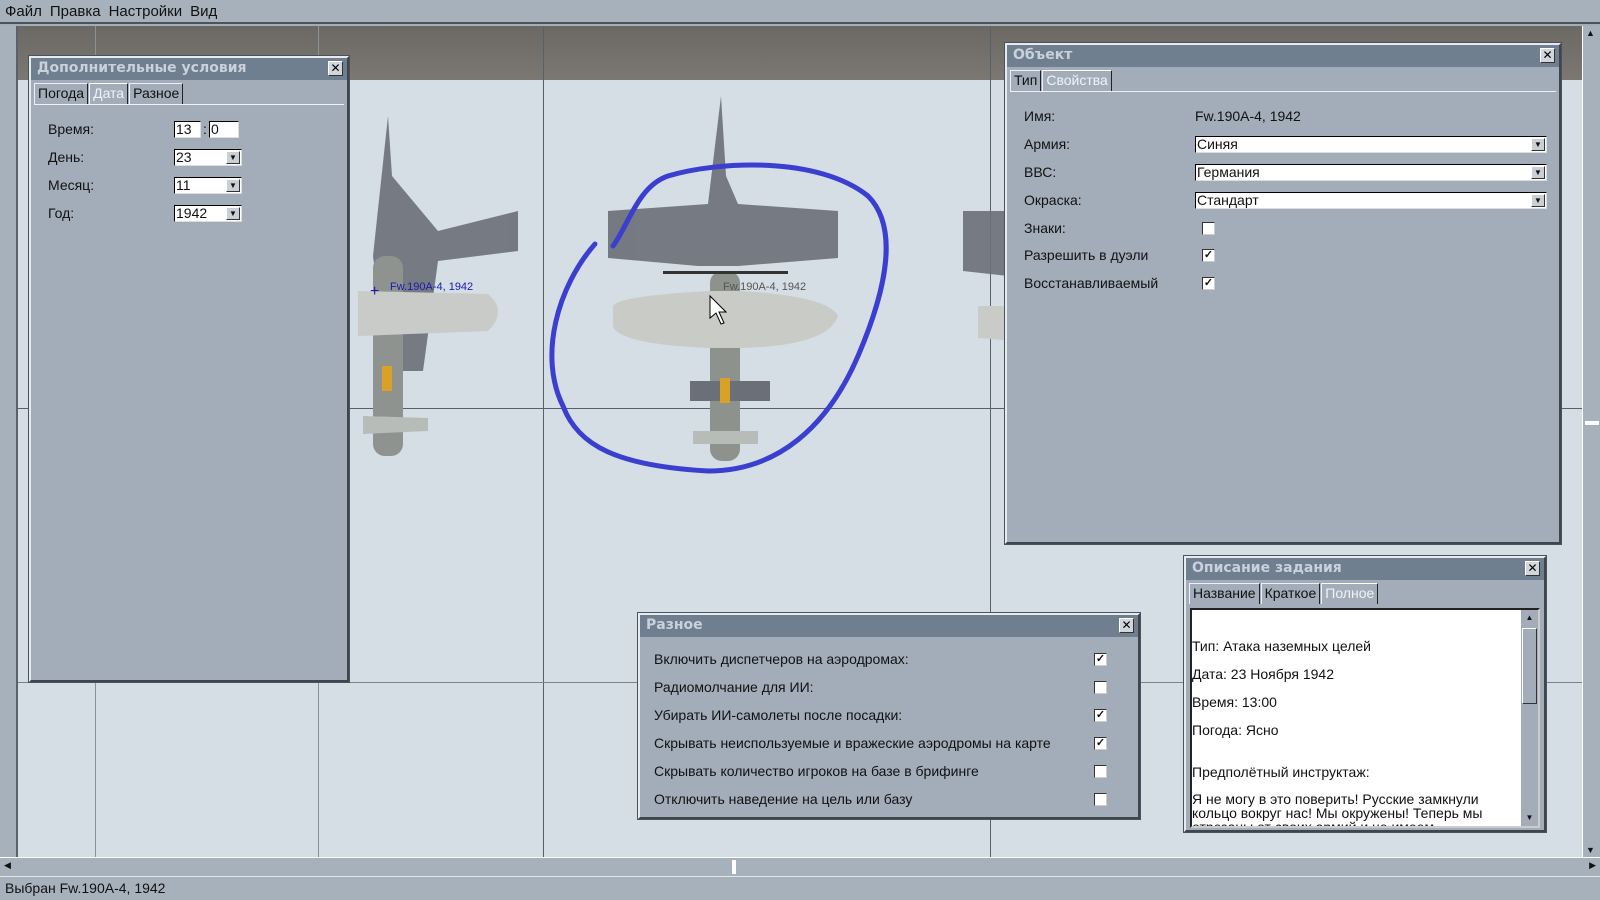  What do you see at coordinates (1350, 593) in the screenshot?
I see `tab-full: Полное` at bounding box center [1350, 593].